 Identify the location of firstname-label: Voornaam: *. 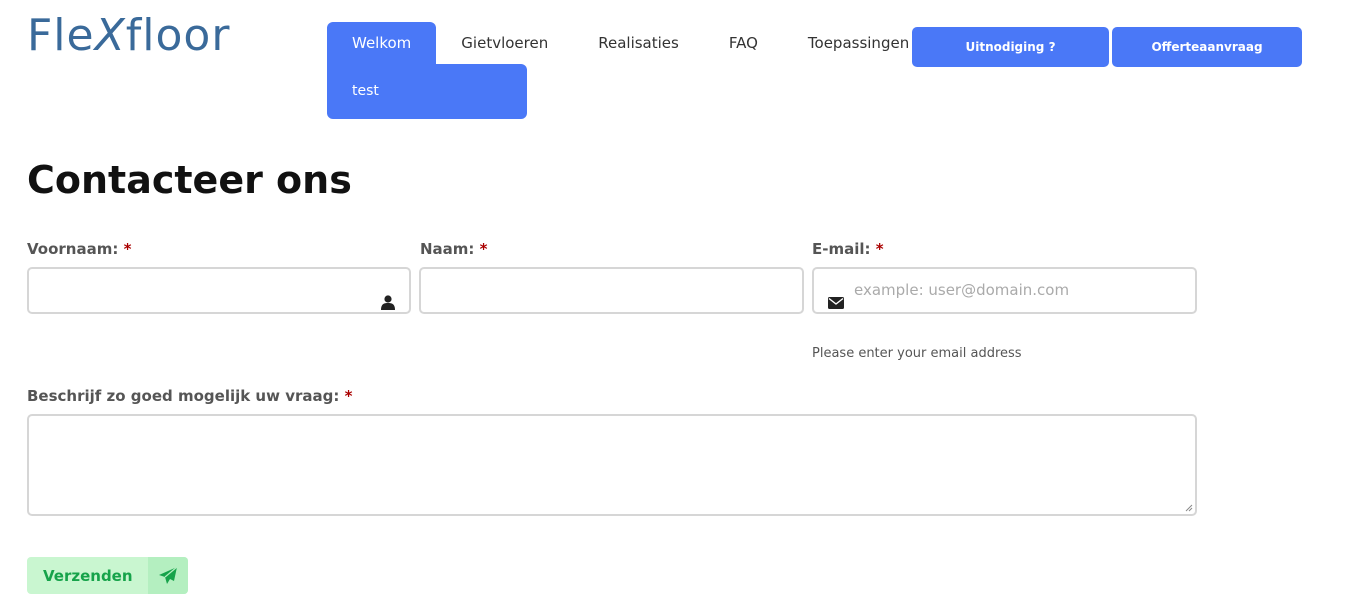
(79, 249).